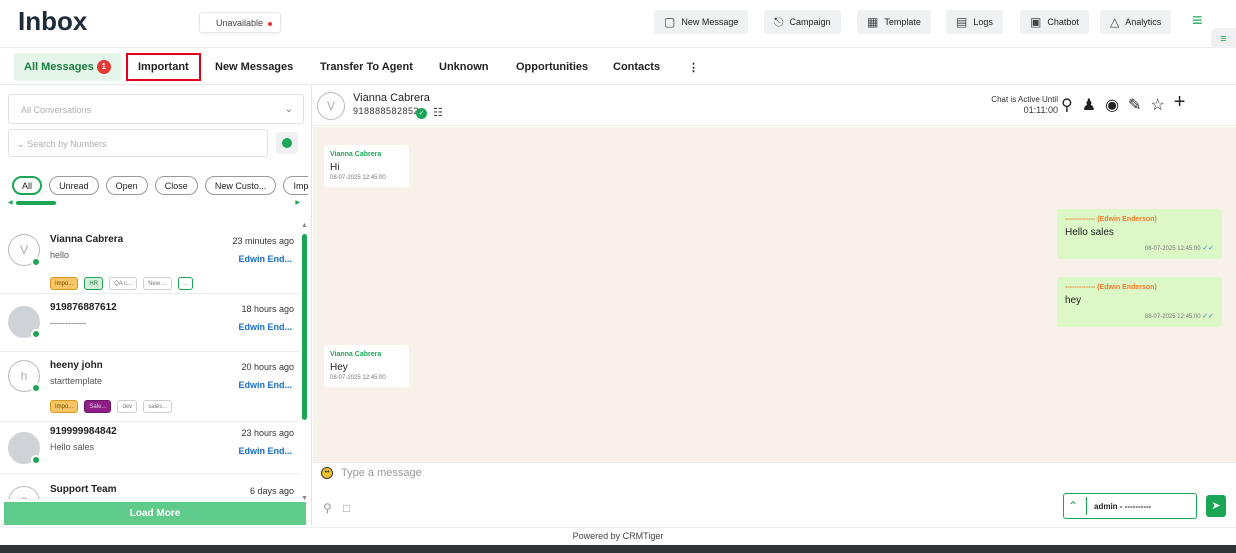 This screenshot has width=1236, height=553. I want to click on double-check-icon: ✓✓, so click(1208, 248).